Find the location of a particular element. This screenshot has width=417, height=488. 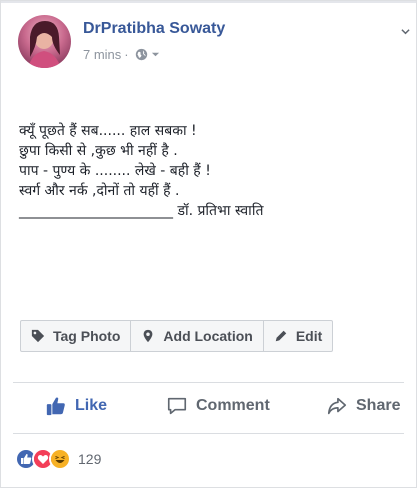

card-top-edge is located at coordinates (208, 2).